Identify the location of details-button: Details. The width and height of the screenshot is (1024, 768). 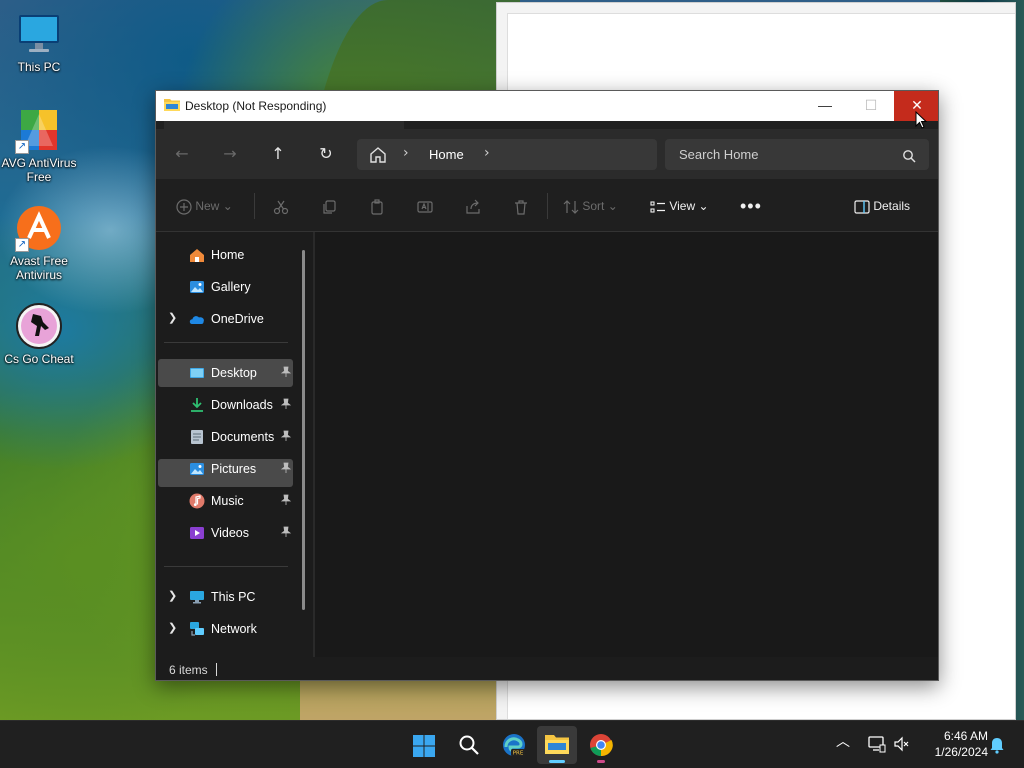
(882, 206).